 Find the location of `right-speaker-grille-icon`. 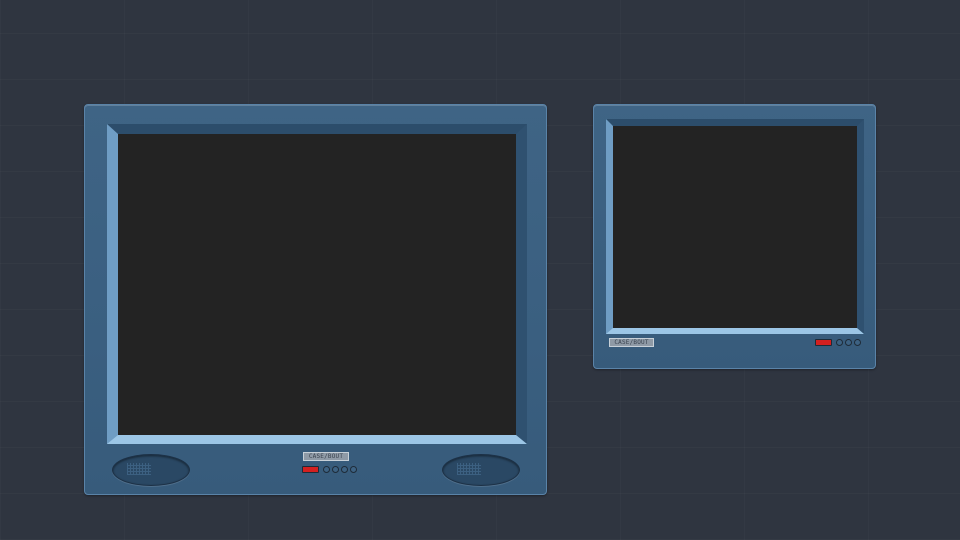

right-speaker-grille-icon is located at coordinates (481, 470).